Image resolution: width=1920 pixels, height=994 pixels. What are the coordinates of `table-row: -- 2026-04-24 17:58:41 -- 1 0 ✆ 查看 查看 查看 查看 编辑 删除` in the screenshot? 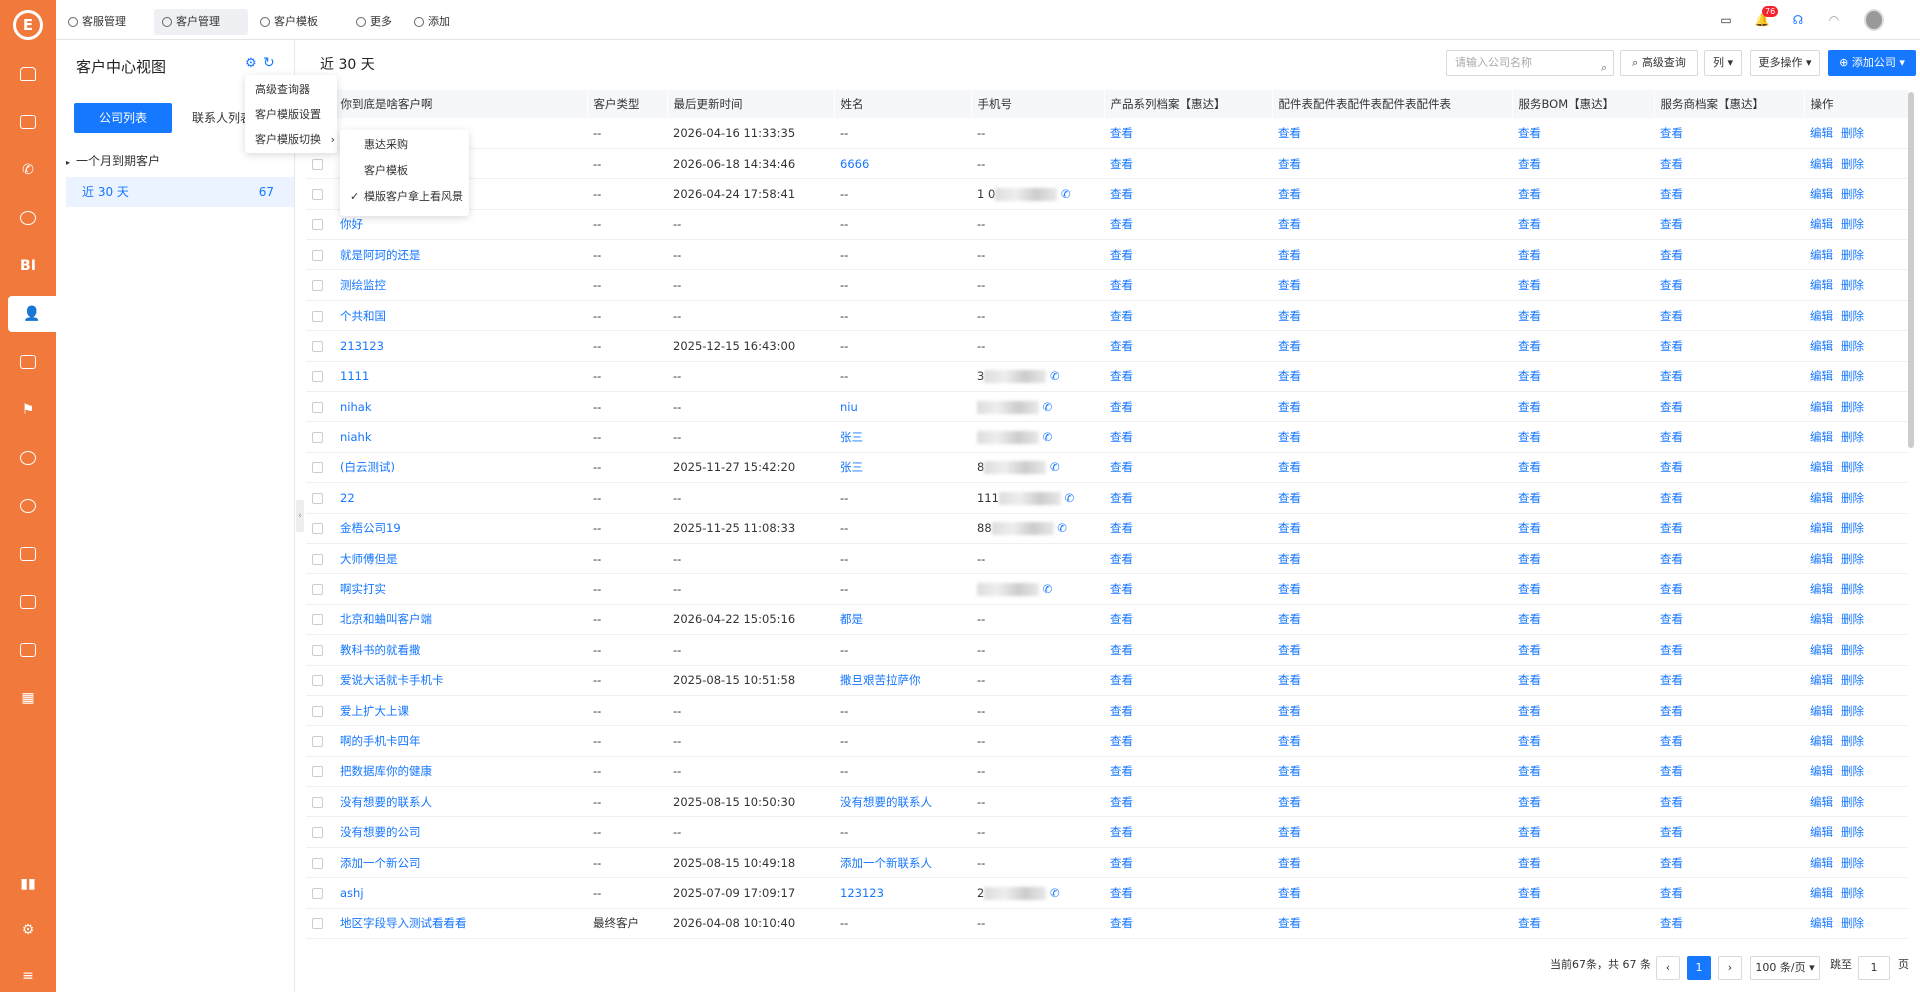 It's located at (1107, 194).